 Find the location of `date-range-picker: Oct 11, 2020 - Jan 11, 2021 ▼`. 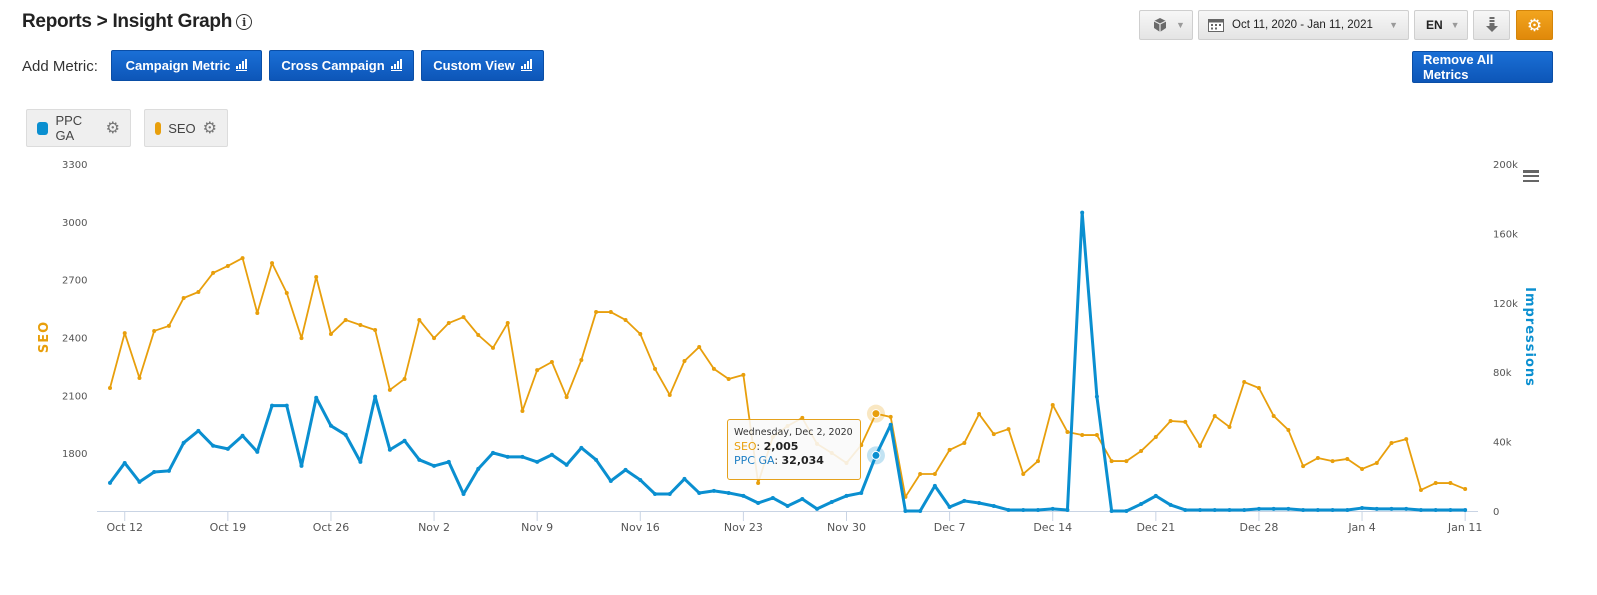

date-range-picker: Oct 11, 2020 - Jan 11, 2021 ▼ is located at coordinates (1303, 25).